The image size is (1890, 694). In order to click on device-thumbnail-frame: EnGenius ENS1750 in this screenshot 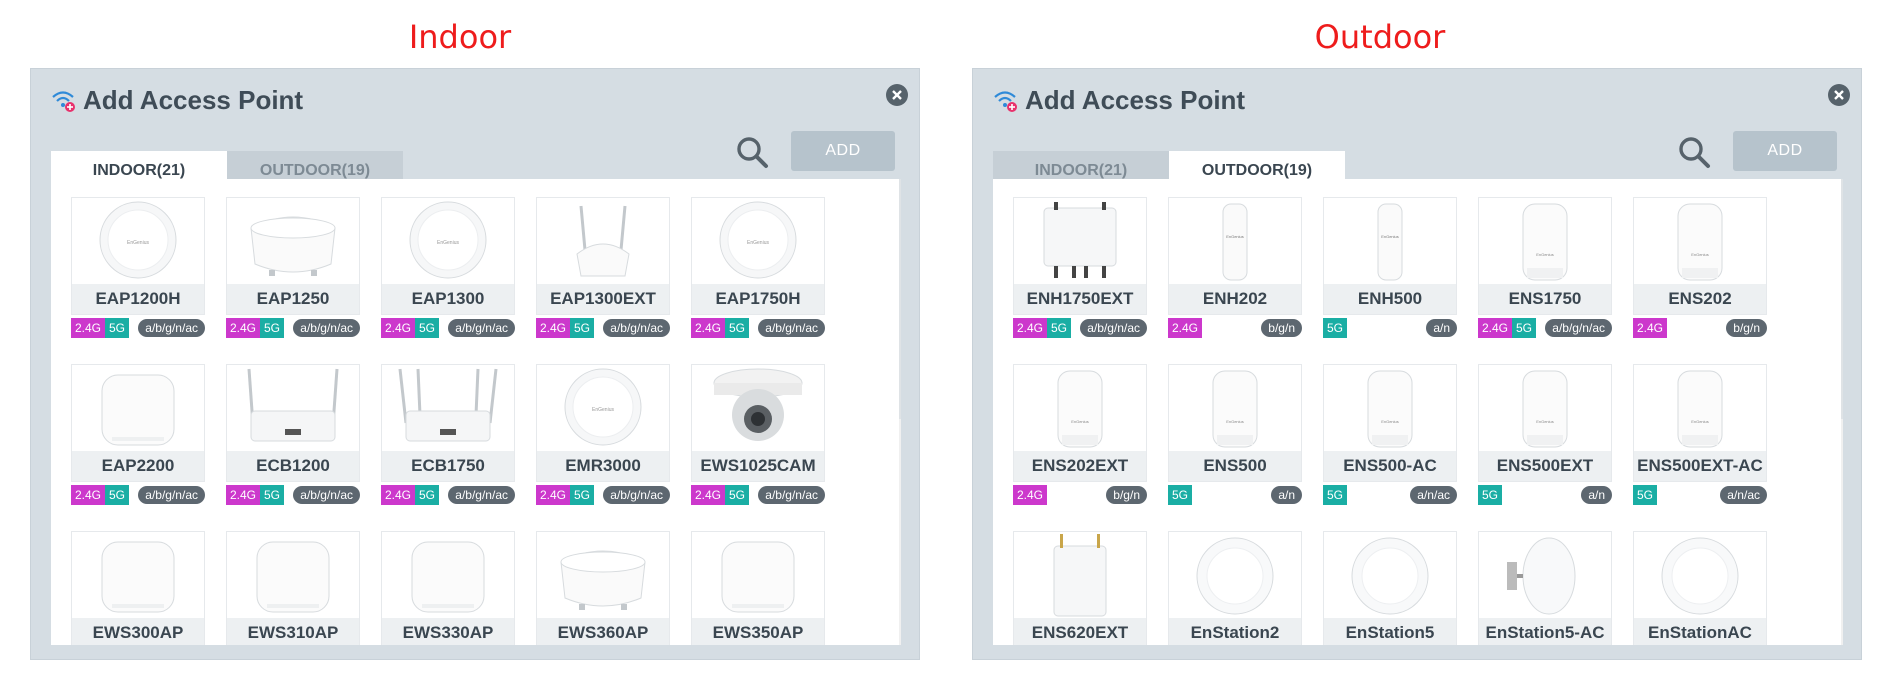, I will do `click(1545, 256)`.